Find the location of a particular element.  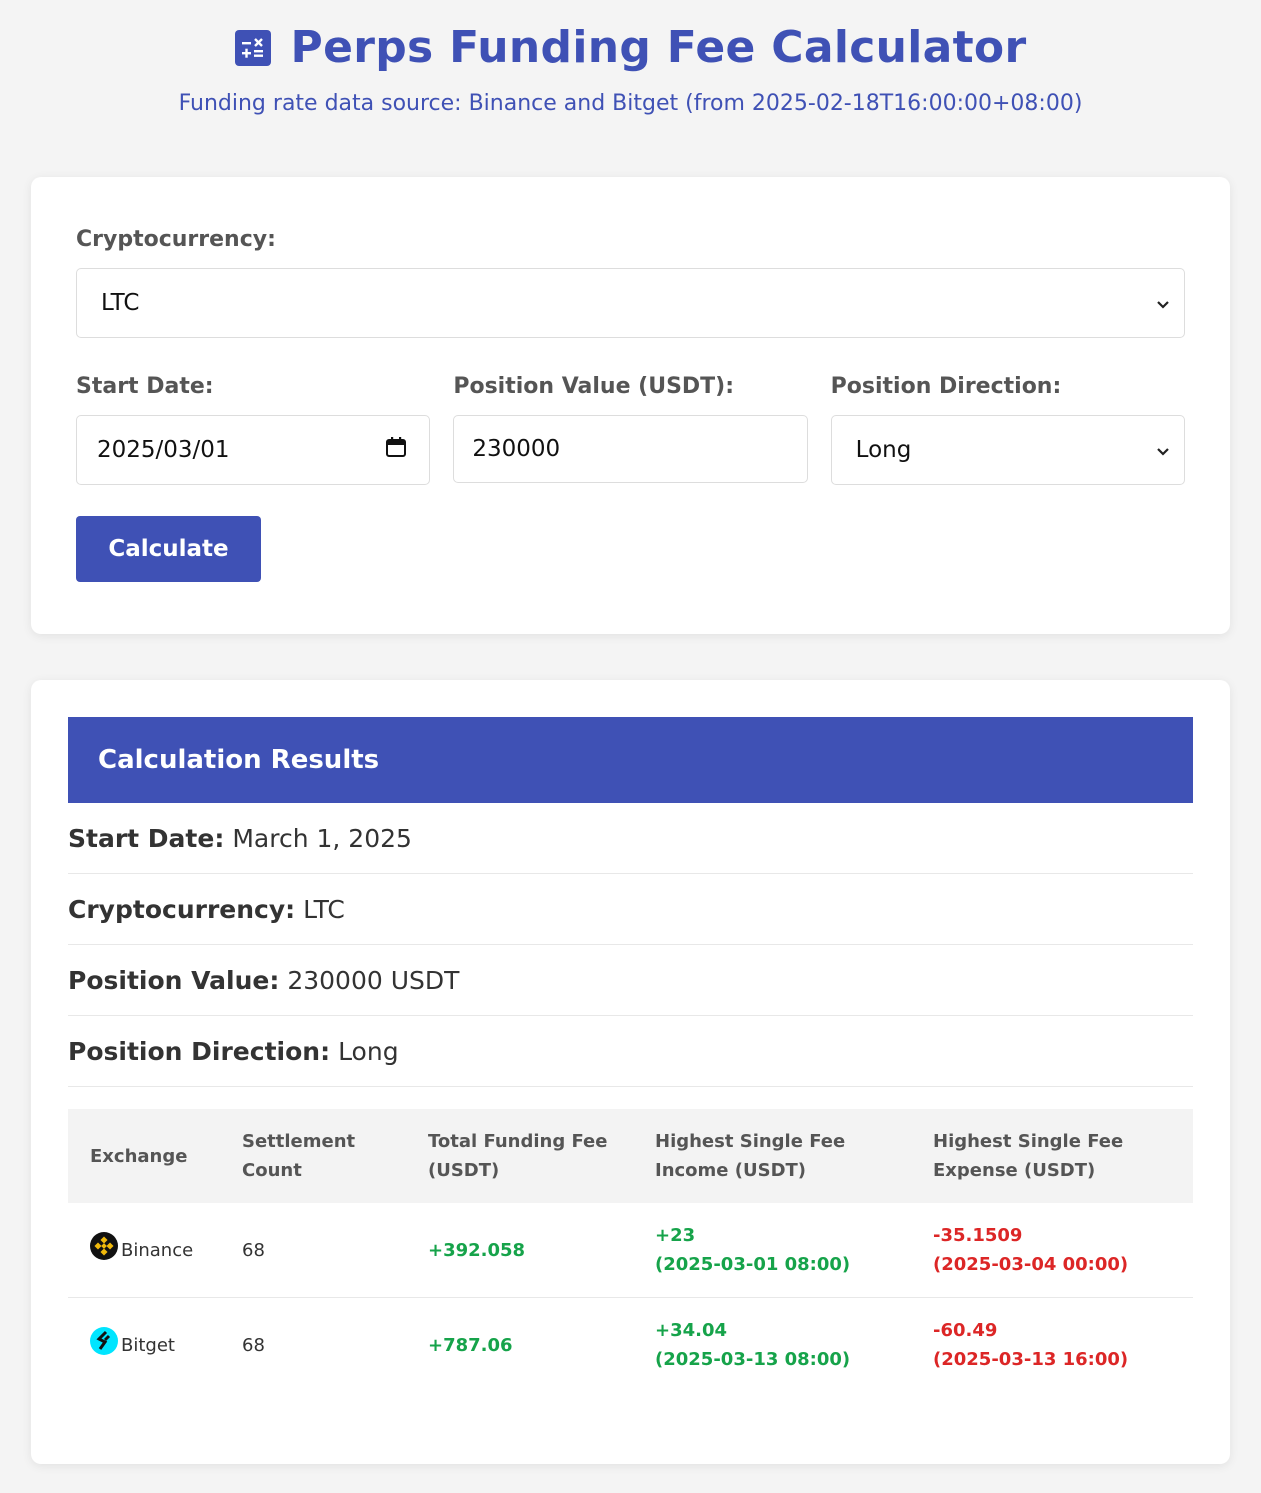

exchange-cell: Binance is located at coordinates (144, 1250).